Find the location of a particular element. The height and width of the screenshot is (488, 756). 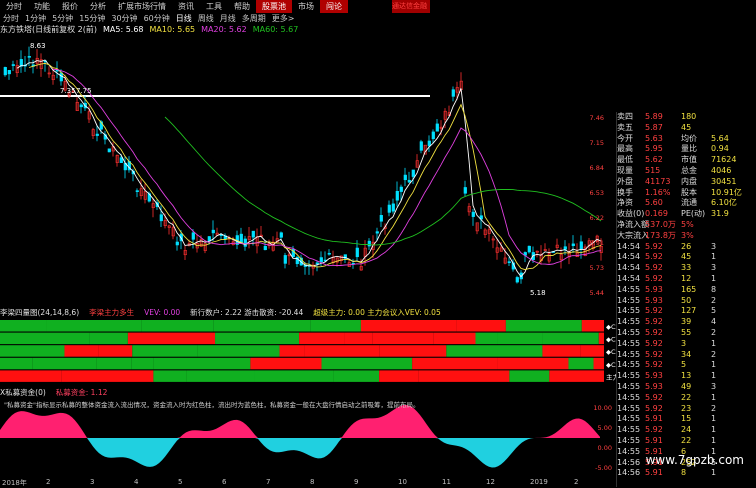

period-tab-2: 5分钟 is located at coordinates (62, 18).